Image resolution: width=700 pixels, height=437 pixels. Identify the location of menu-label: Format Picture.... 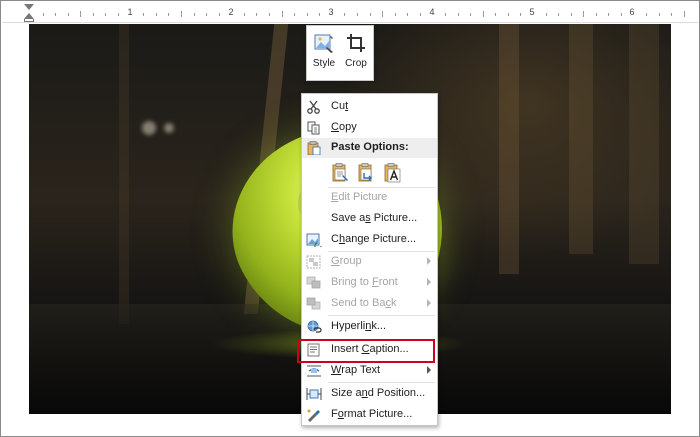
(372, 414).